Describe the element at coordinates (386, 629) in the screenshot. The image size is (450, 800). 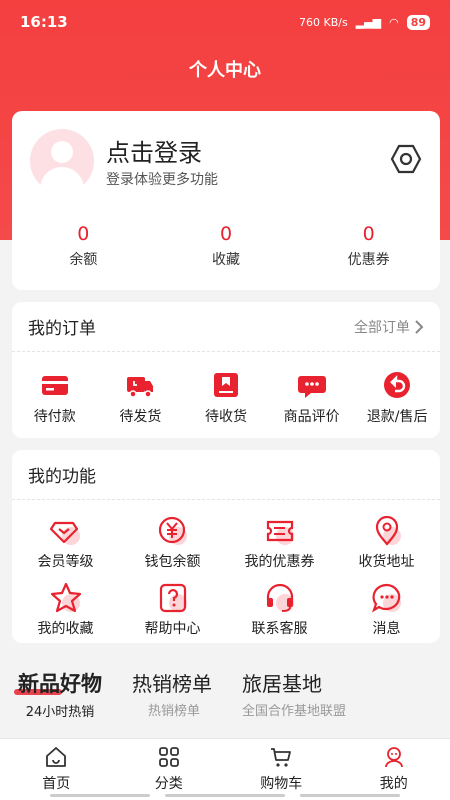
I see `func-label: 消息` at that location.